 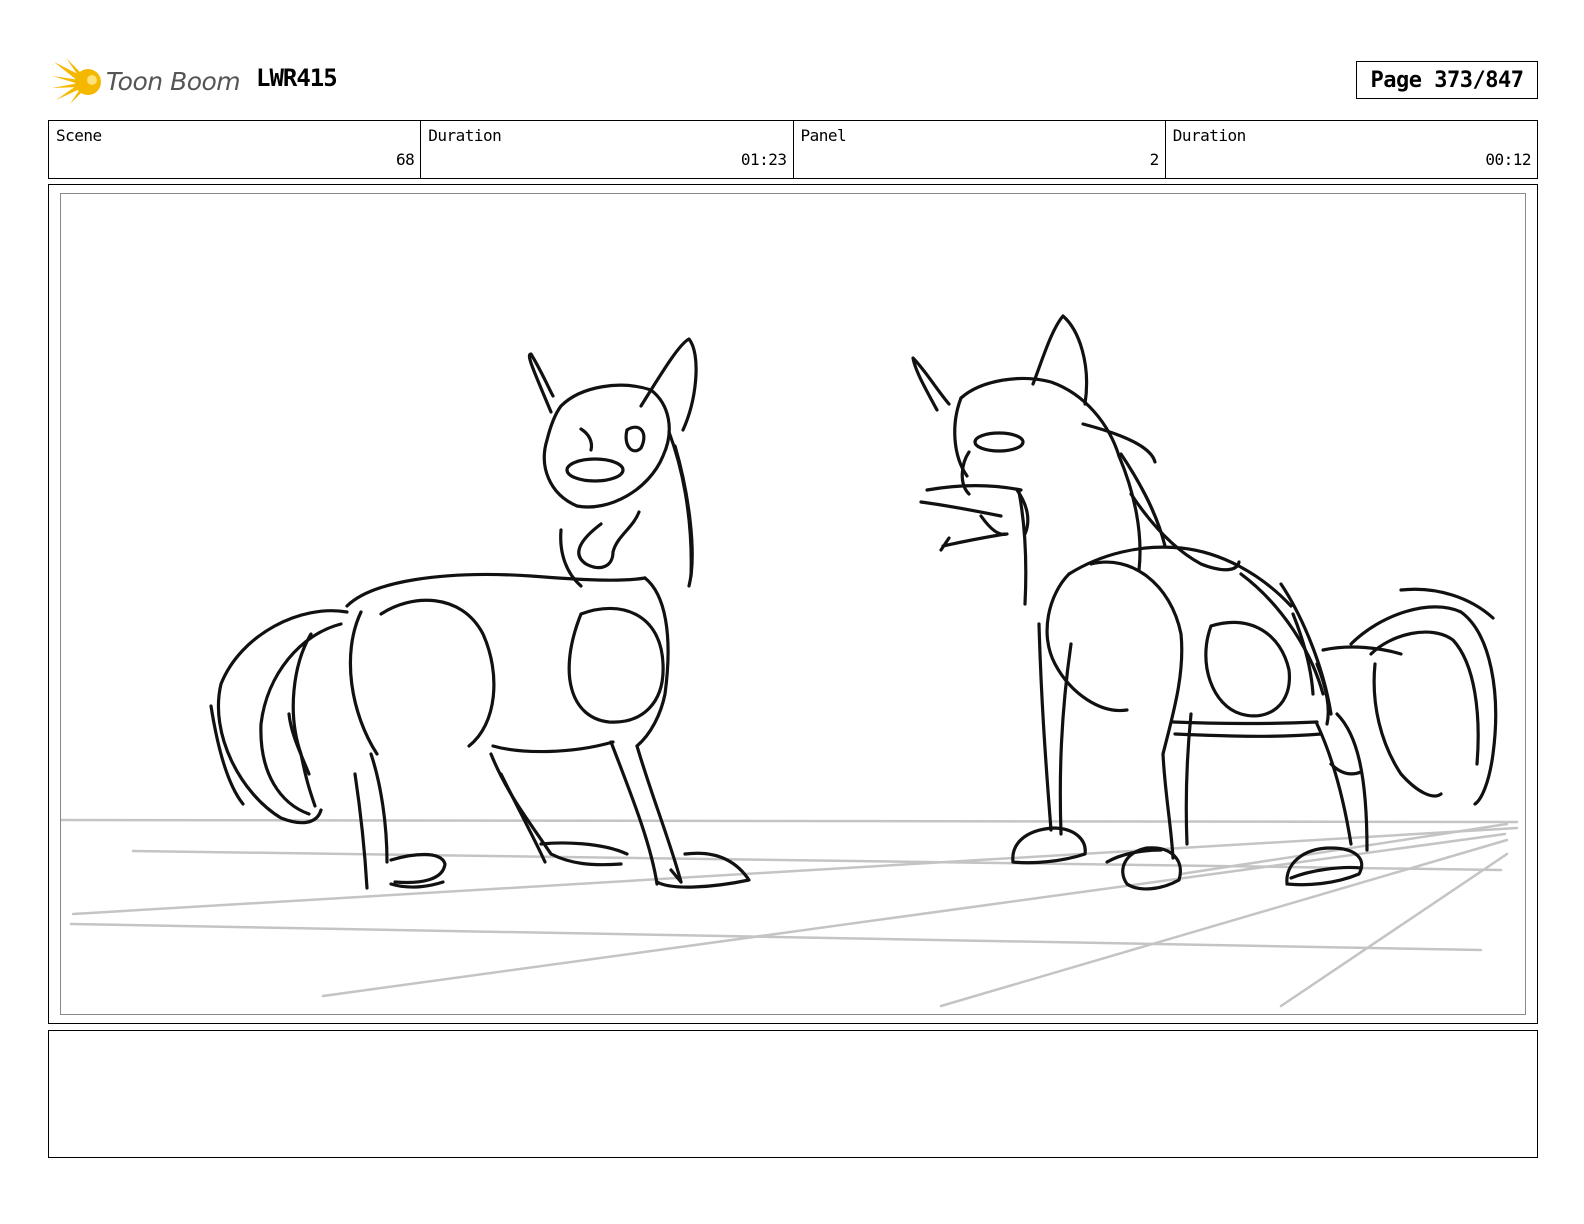 What do you see at coordinates (465, 135) in the screenshot?
I see `scene-duration-label: Duration` at bounding box center [465, 135].